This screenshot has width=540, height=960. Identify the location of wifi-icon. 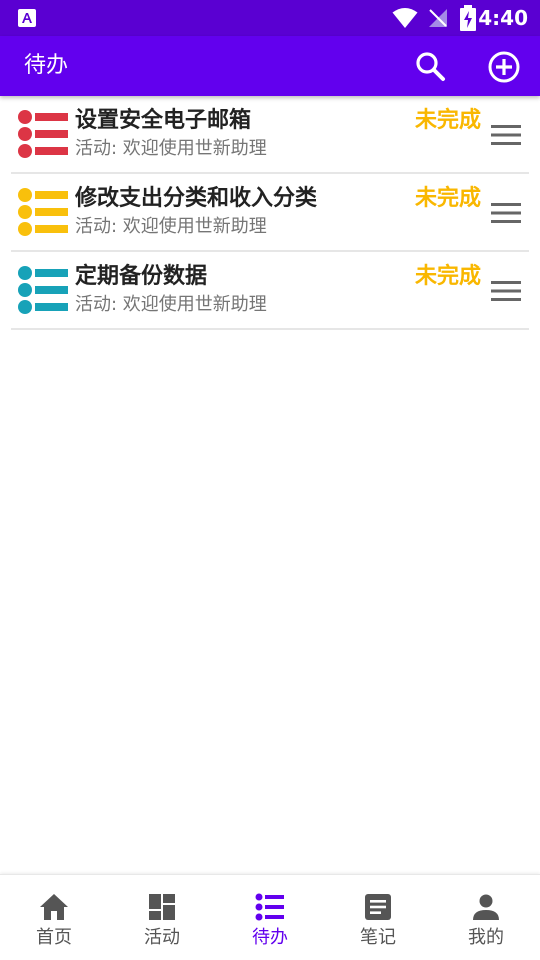
(405, 18).